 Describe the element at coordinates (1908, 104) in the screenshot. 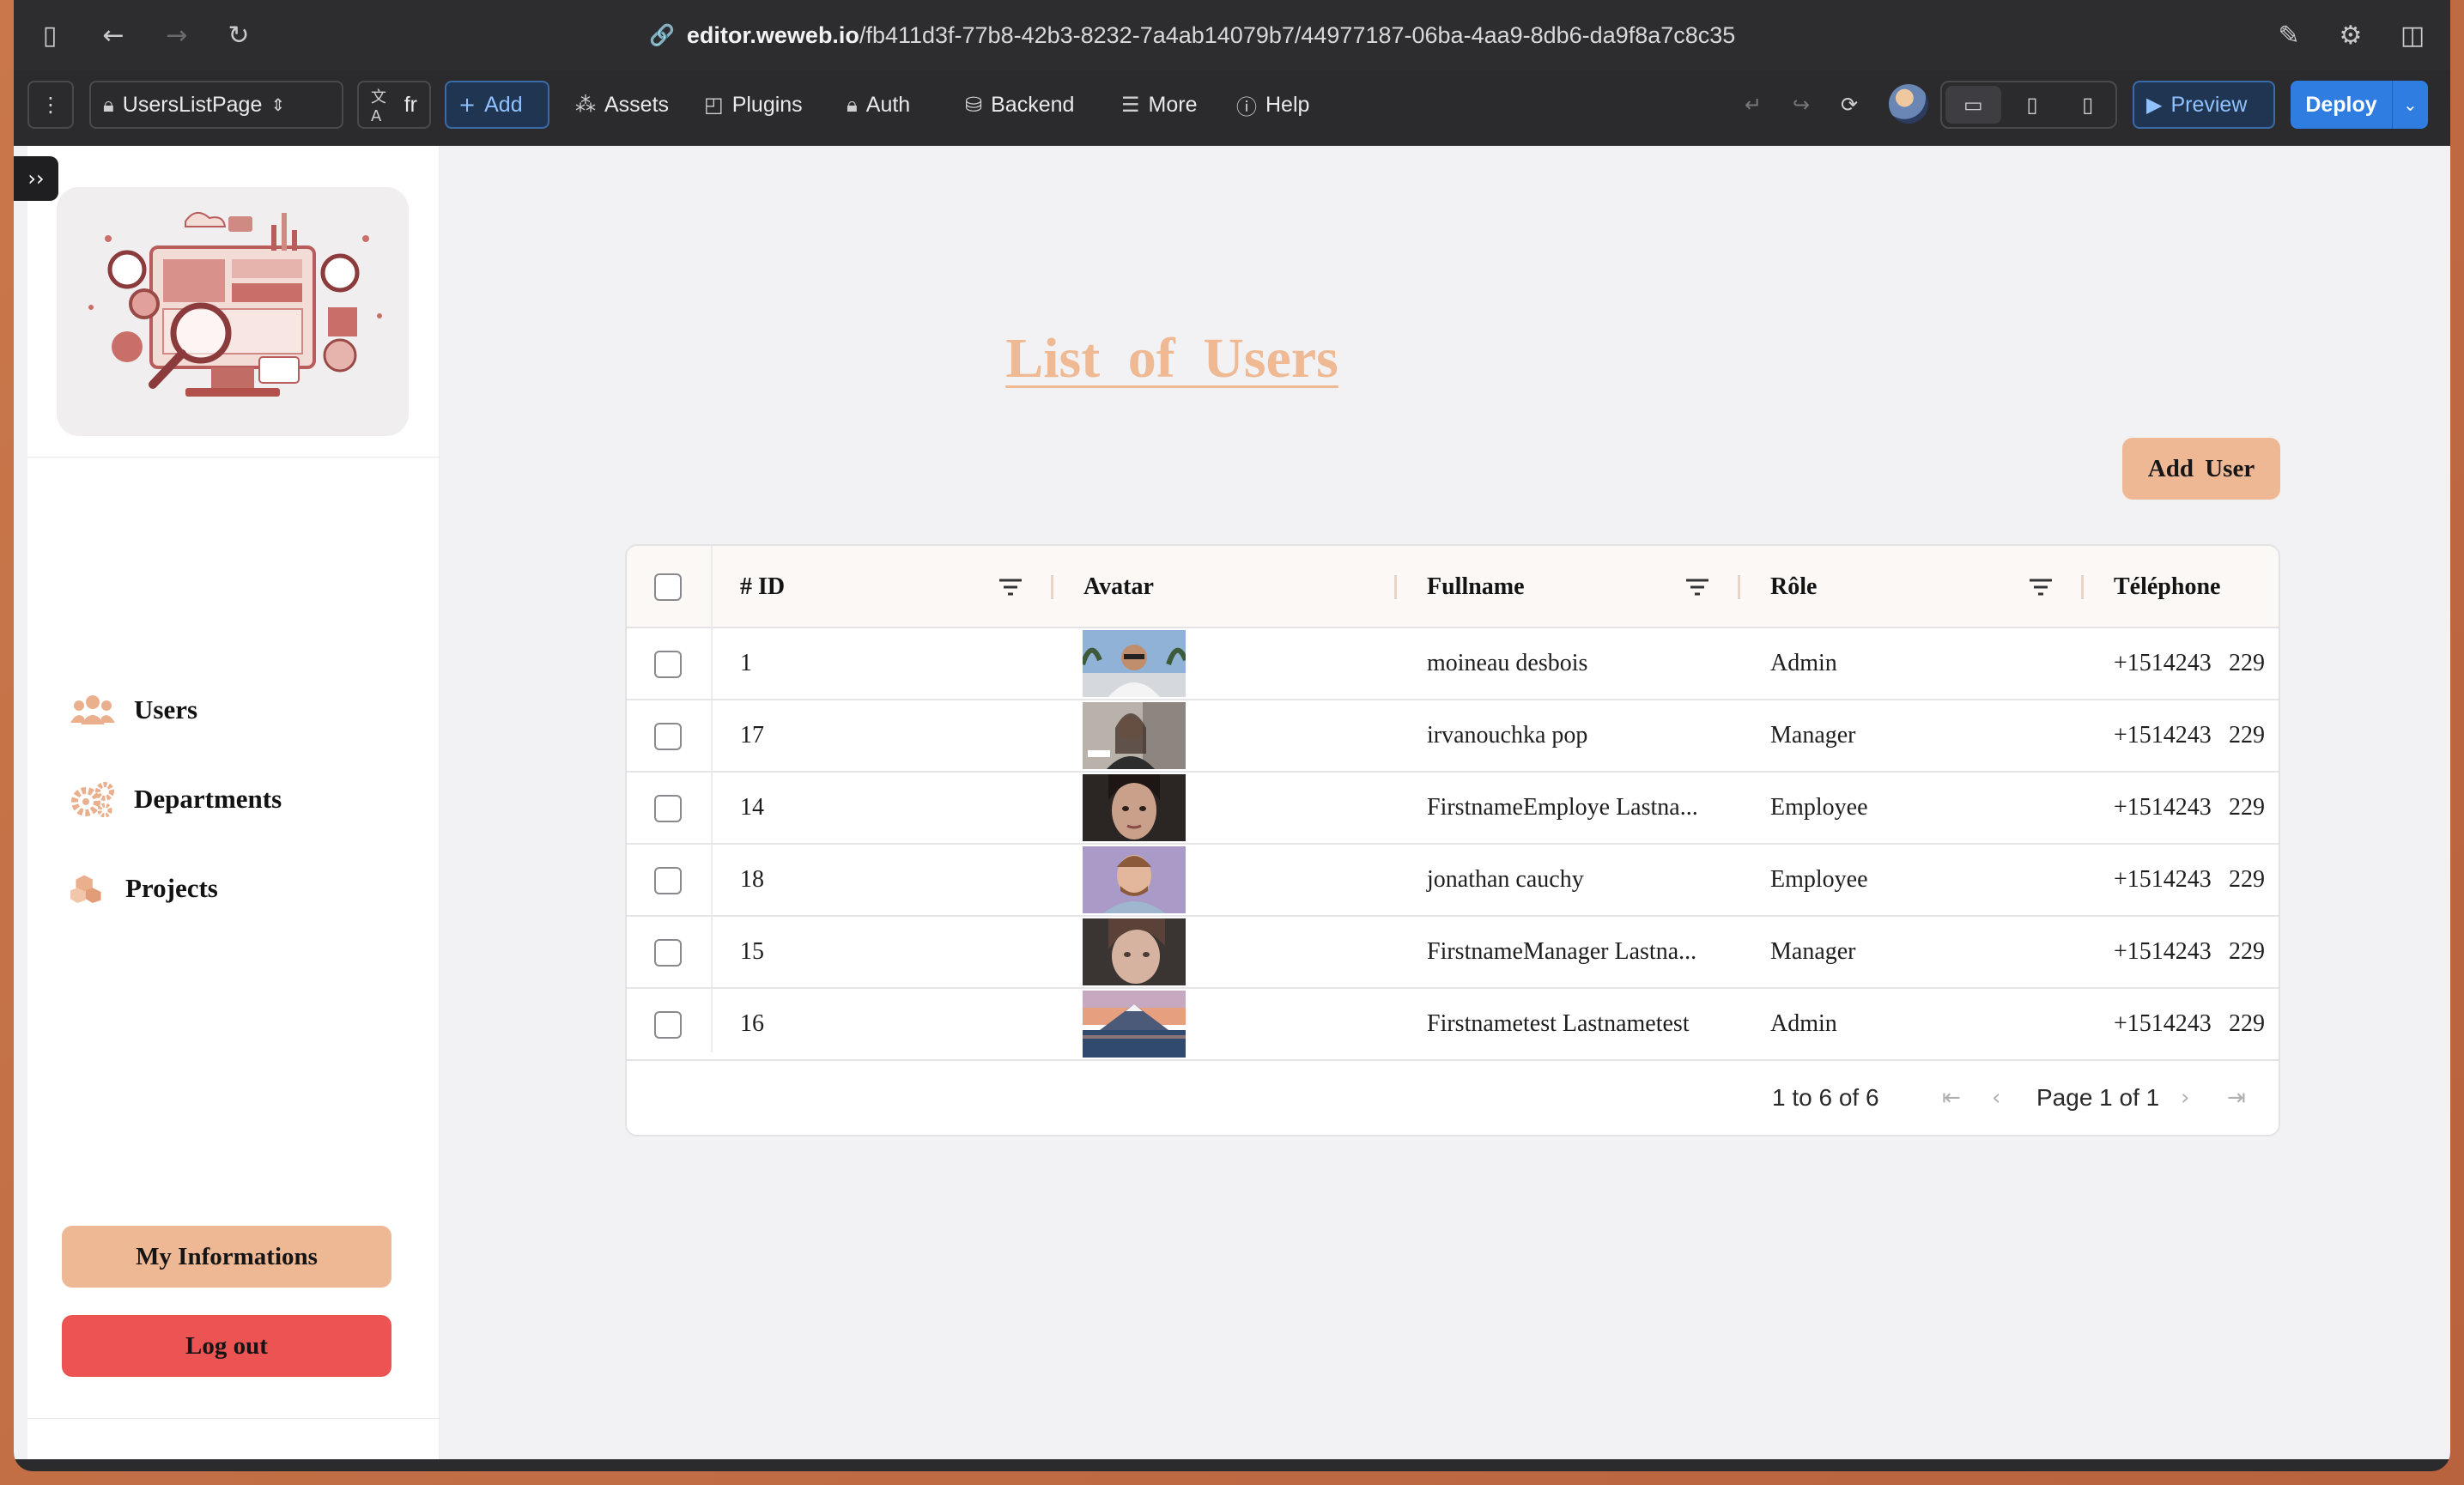

I see `user-avatar` at that location.